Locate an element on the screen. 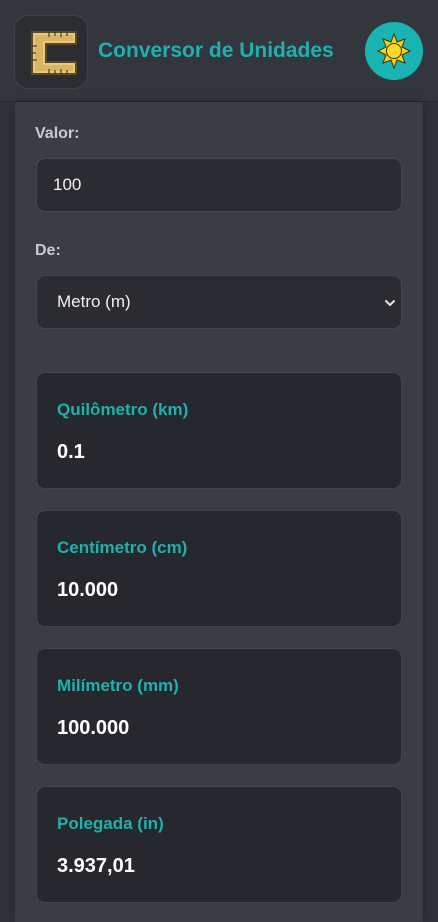  value-input: 100 is located at coordinates (219, 185).